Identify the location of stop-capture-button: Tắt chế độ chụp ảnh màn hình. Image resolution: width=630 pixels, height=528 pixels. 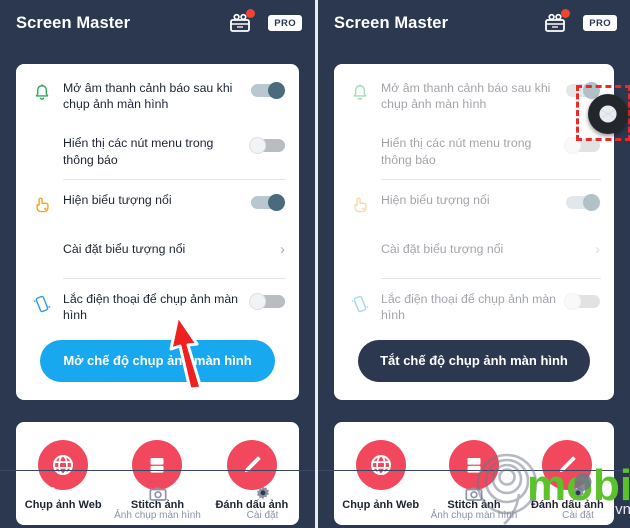
(474, 361).